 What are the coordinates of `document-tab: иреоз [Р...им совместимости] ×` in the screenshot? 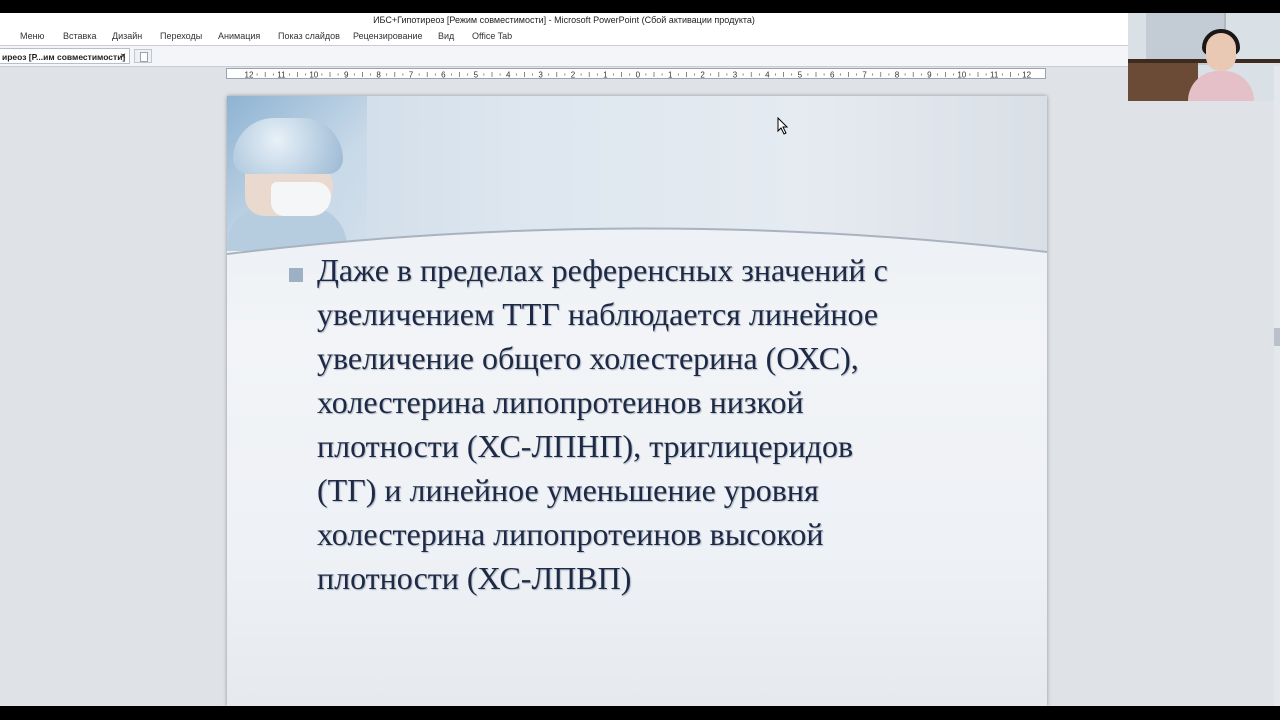 It's located at (65, 56).